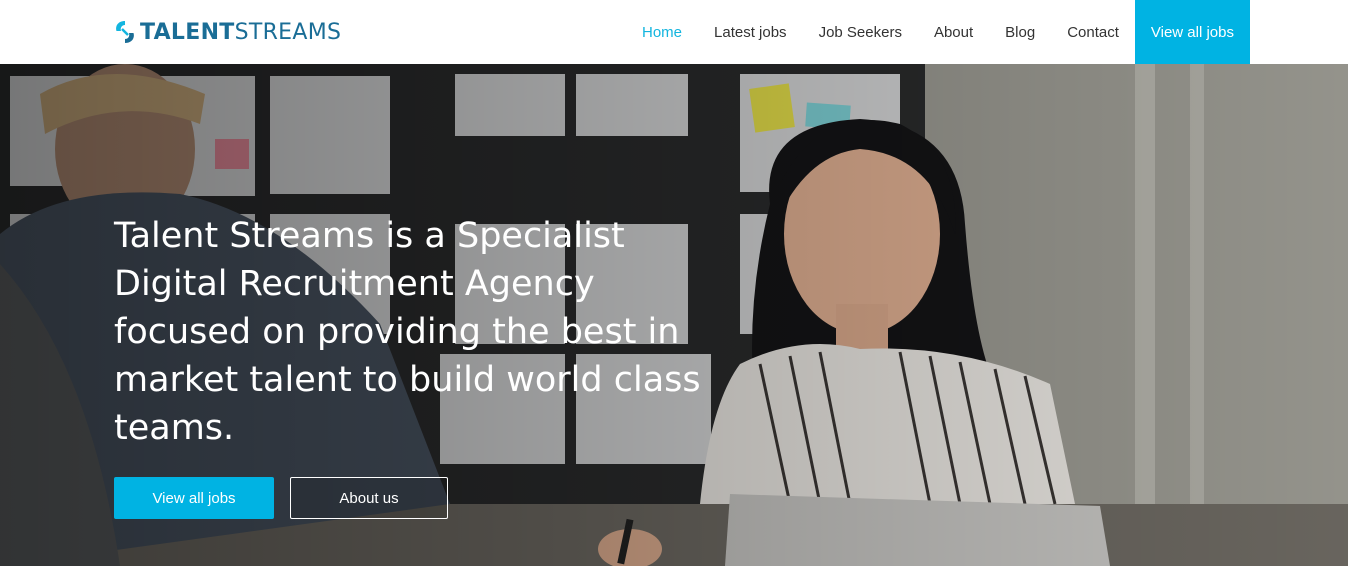 The image size is (1348, 566). Describe the element at coordinates (1020, 32) in the screenshot. I see `nav-blog: Blog` at that location.